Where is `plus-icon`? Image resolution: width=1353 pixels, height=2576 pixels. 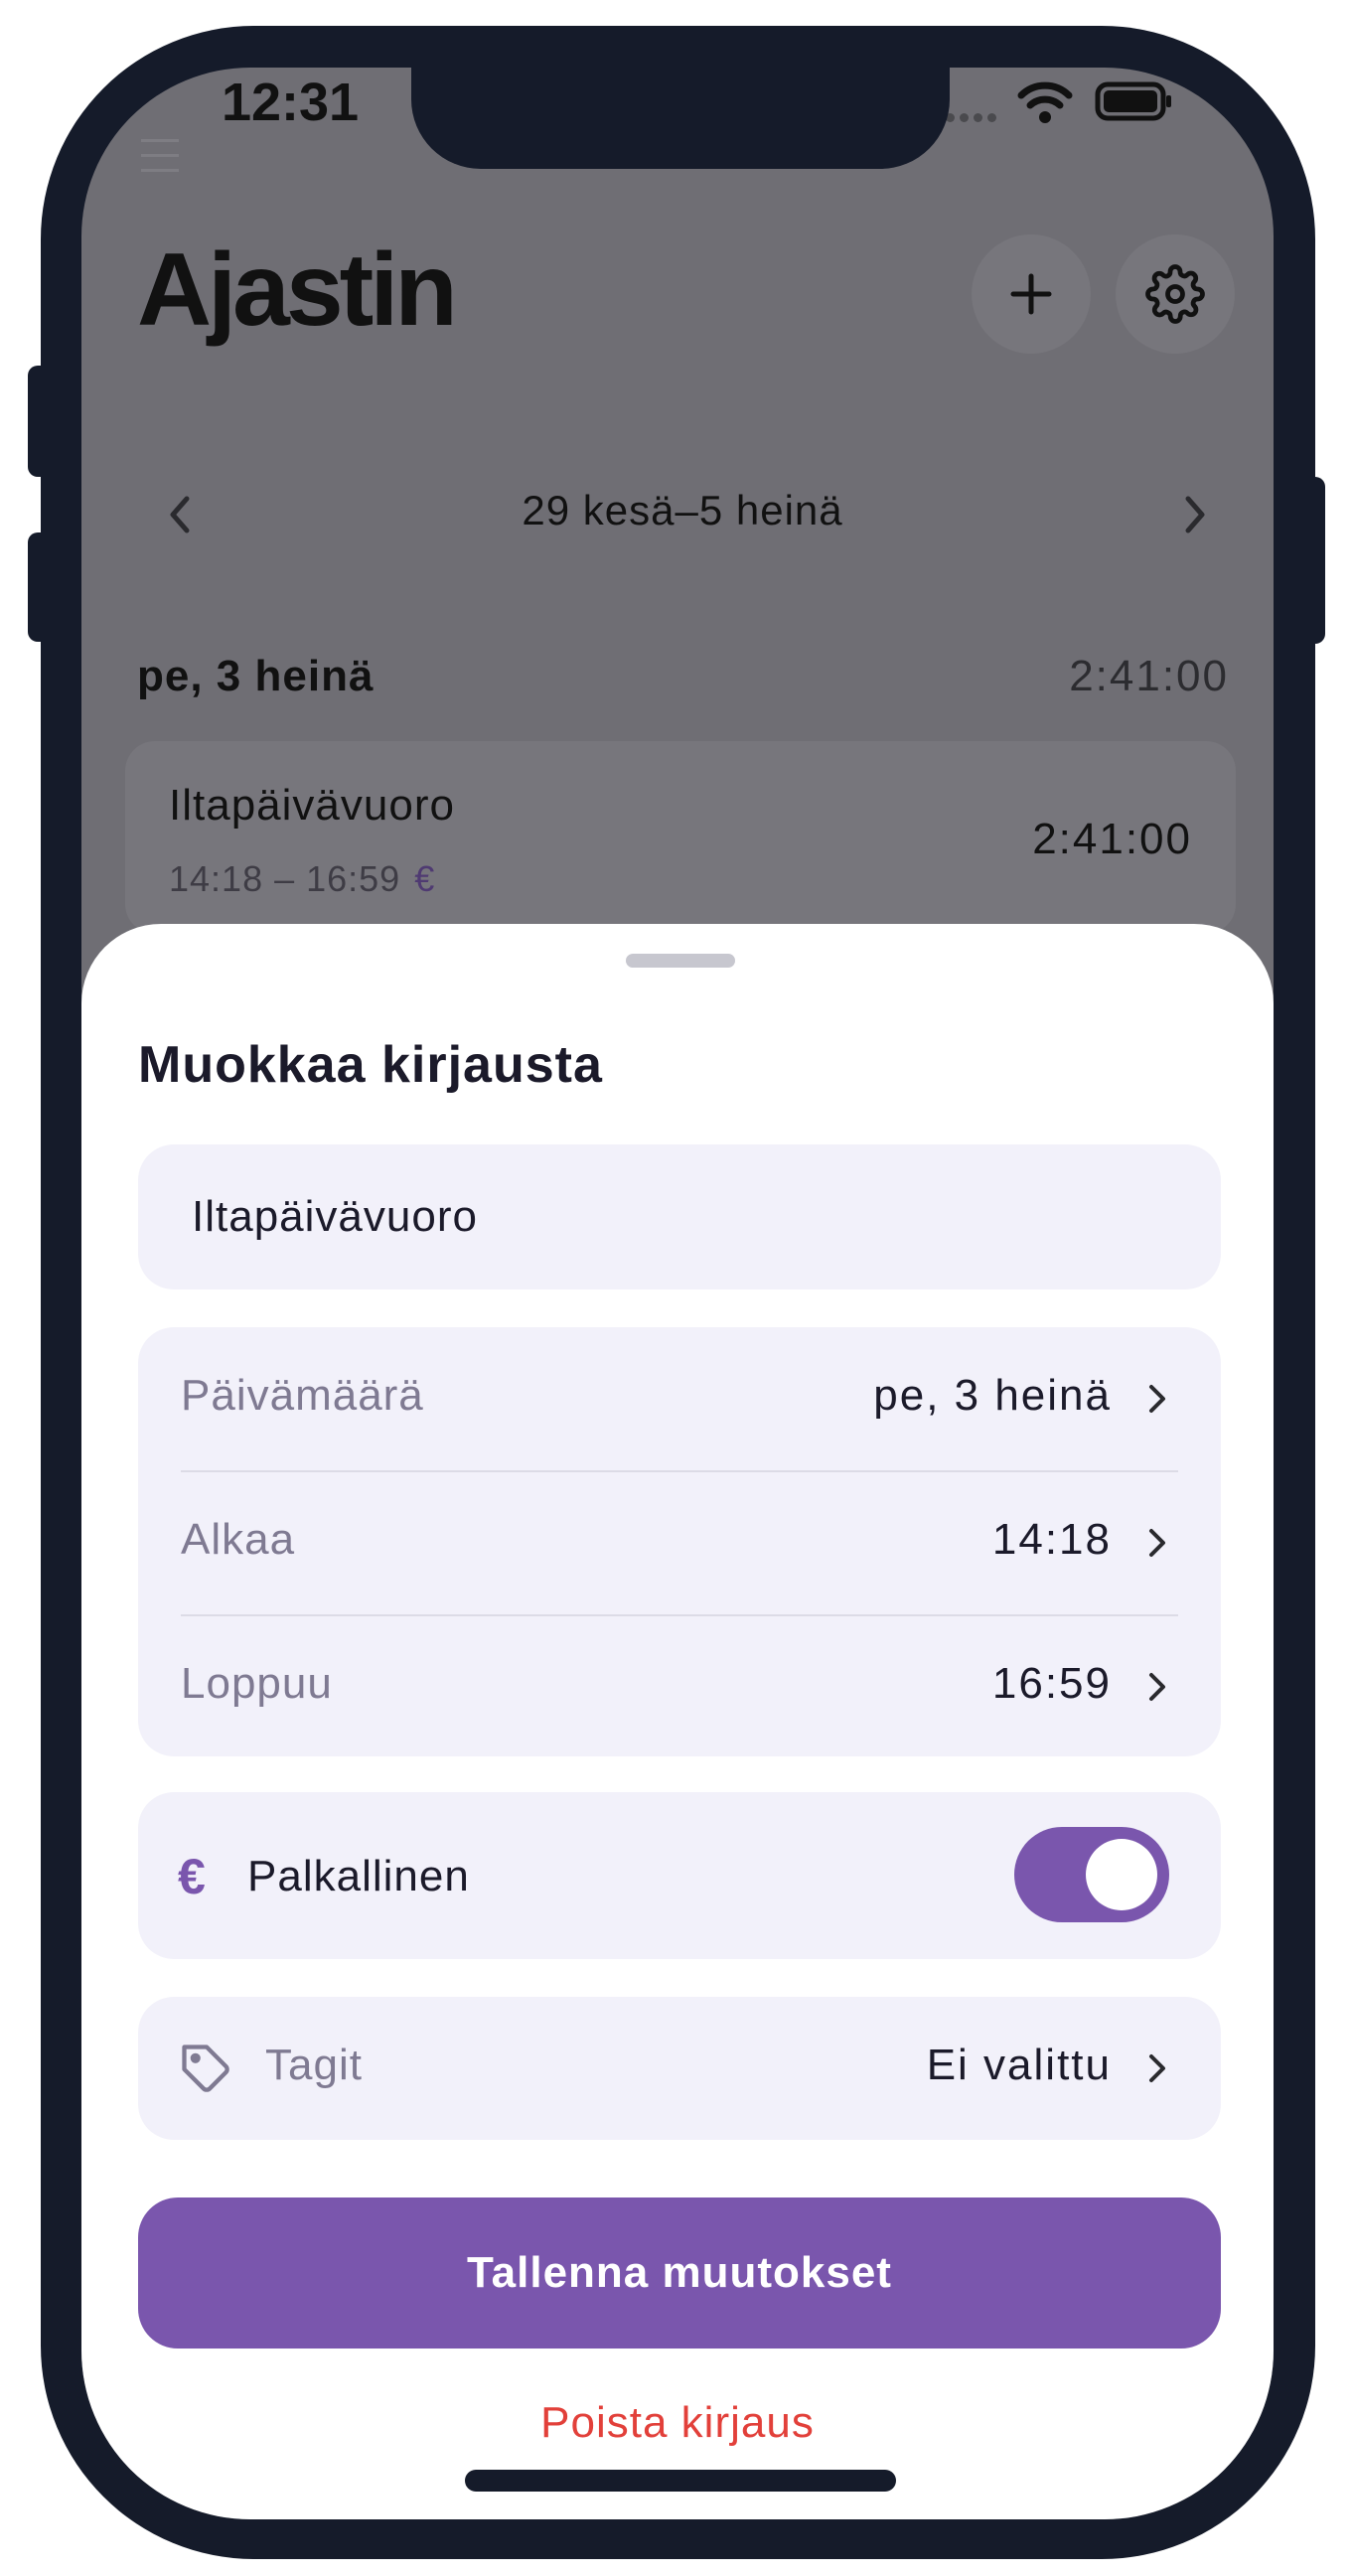
plus-icon is located at coordinates (1031, 294).